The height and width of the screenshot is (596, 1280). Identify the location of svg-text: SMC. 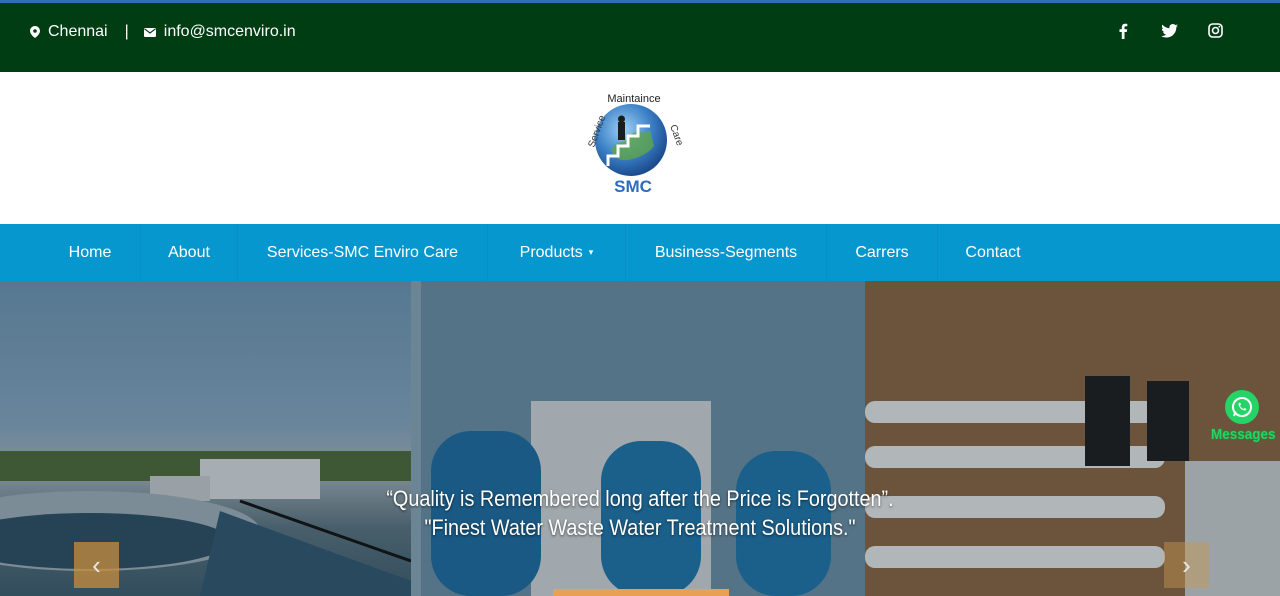
(633, 186).